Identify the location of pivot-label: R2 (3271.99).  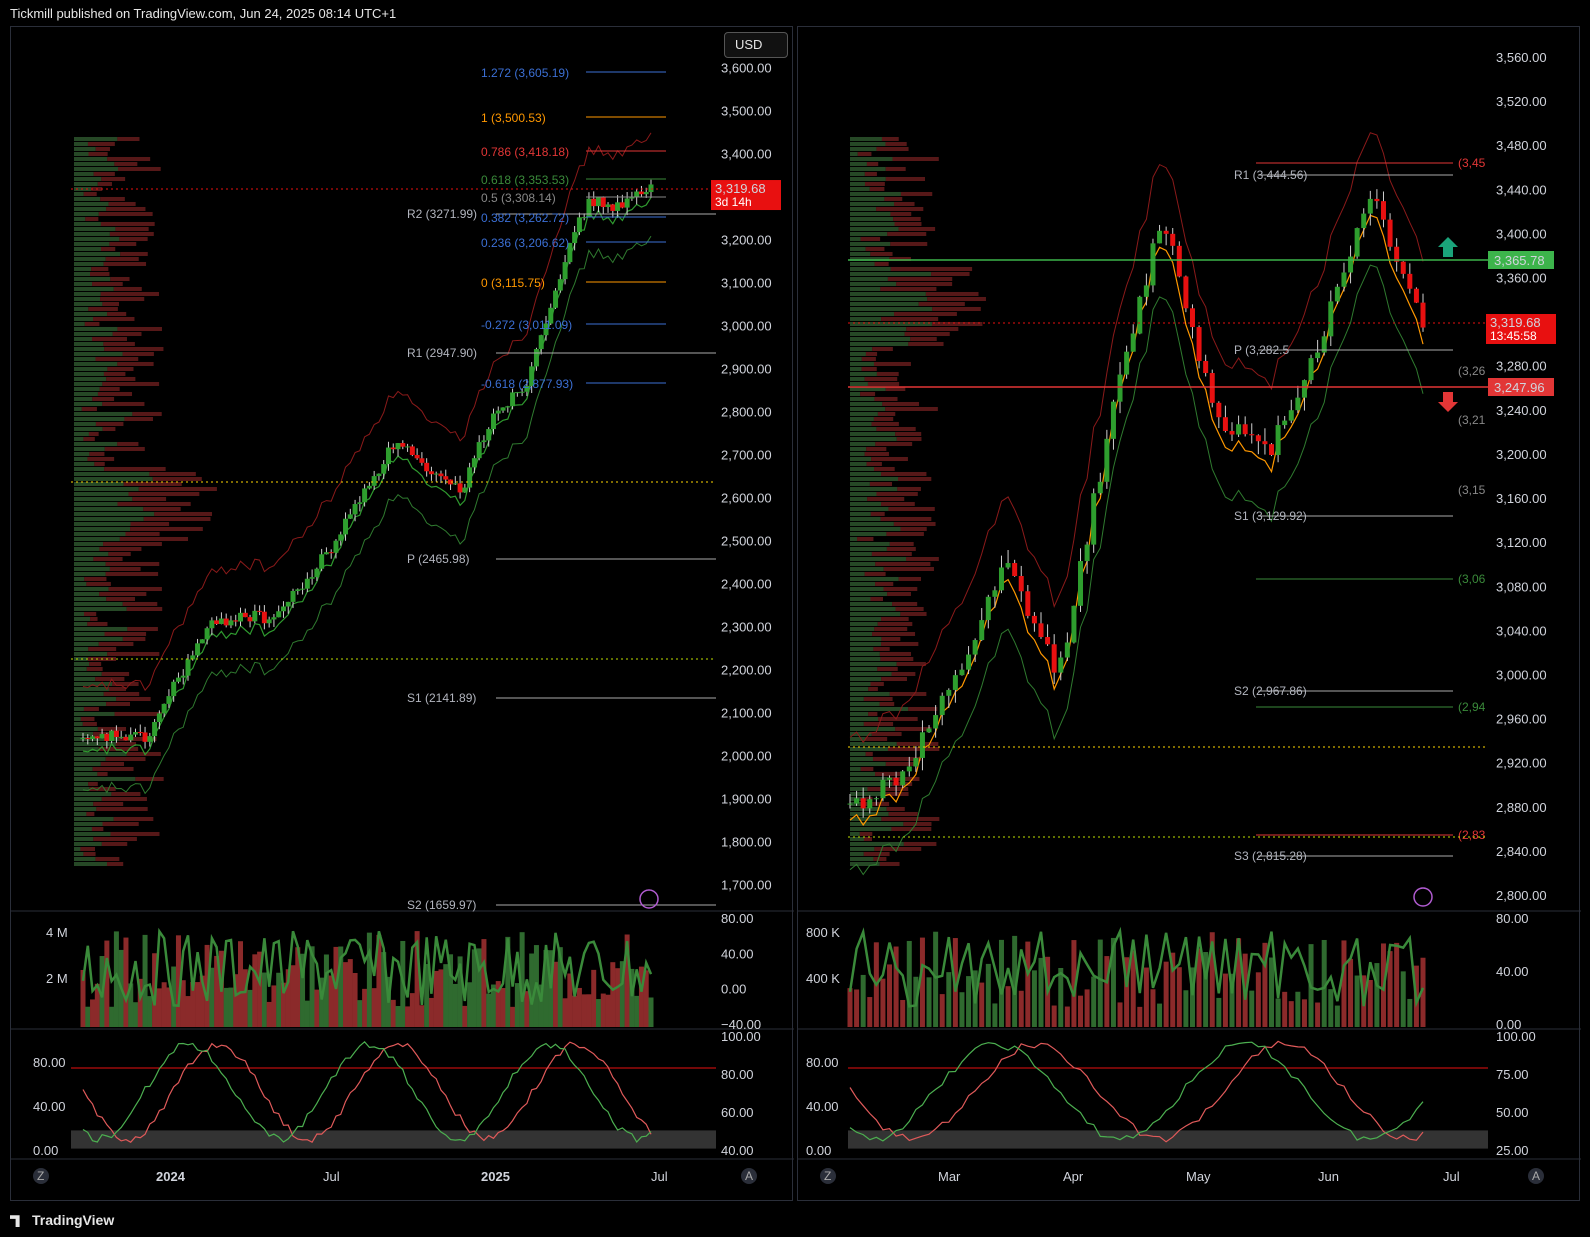
(442, 214).